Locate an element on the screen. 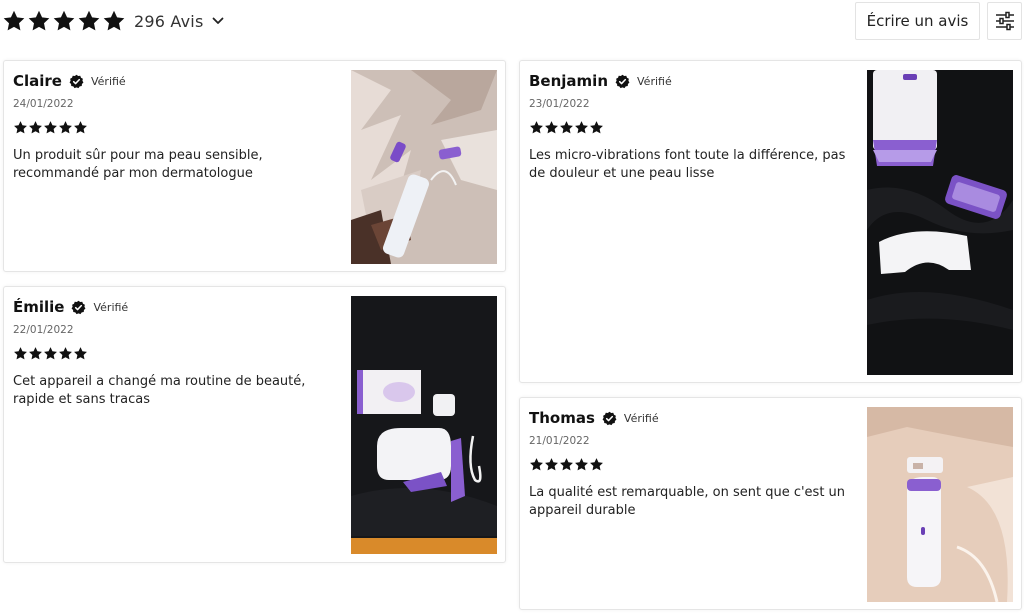 The height and width of the screenshot is (613, 1024). review-date: 22/01/2022 is located at coordinates (43, 330).